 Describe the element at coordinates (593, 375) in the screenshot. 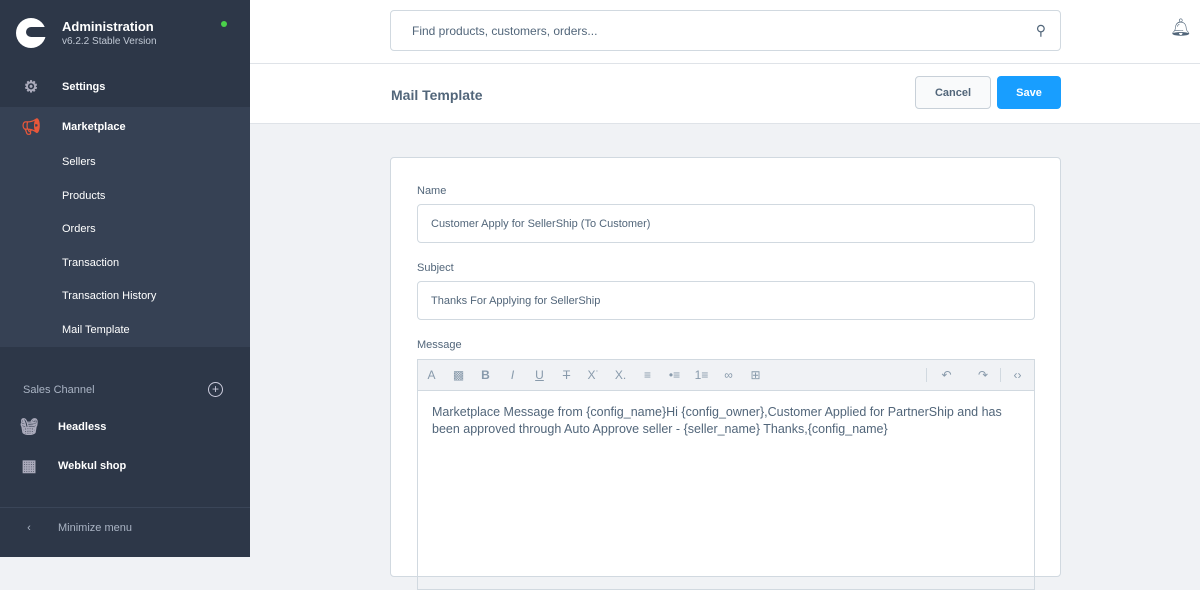

I see `superscript-icon: X˙` at that location.